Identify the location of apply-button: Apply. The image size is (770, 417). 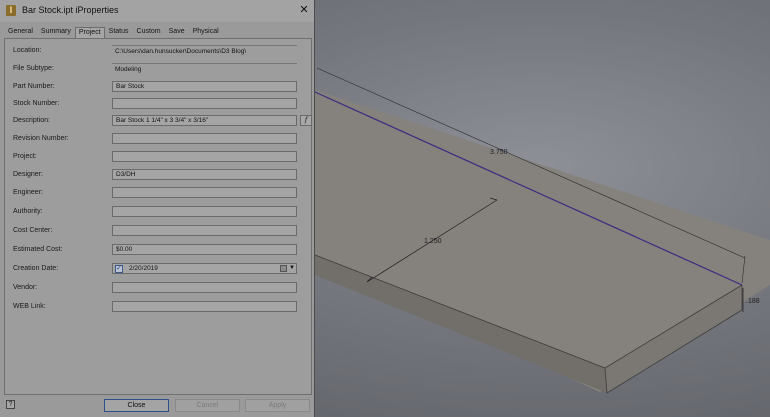
(277, 405).